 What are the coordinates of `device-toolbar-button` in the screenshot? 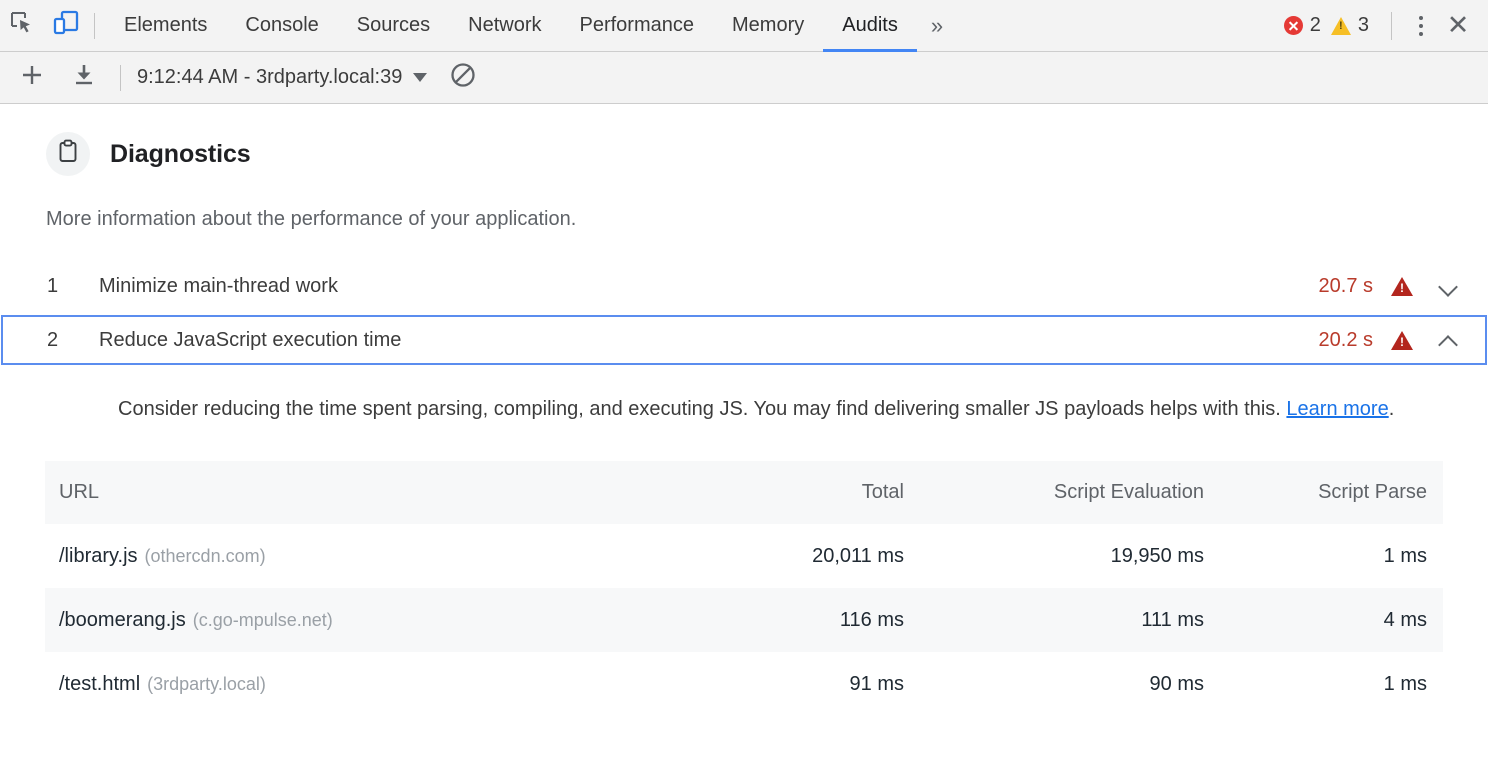 It's located at (66, 26).